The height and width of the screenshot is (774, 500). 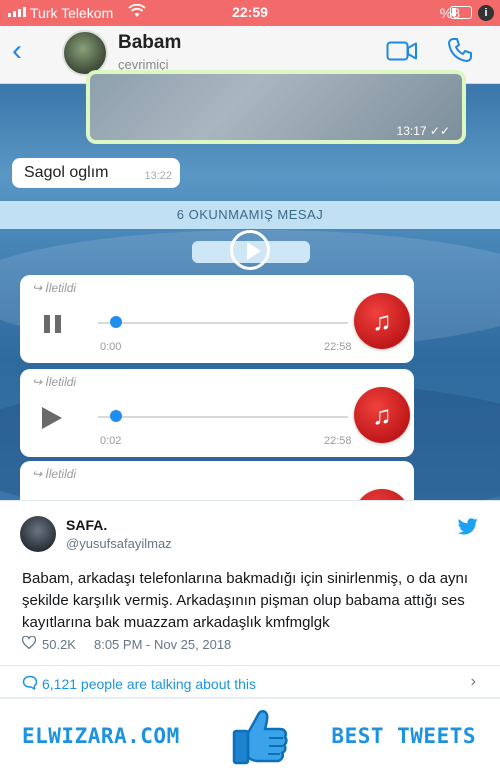 What do you see at coordinates (217, 413) in the screenshot?
I see `voice-message: ↪ İletildi 0:02 22:58 ♫` at bounding box center [217, 413].